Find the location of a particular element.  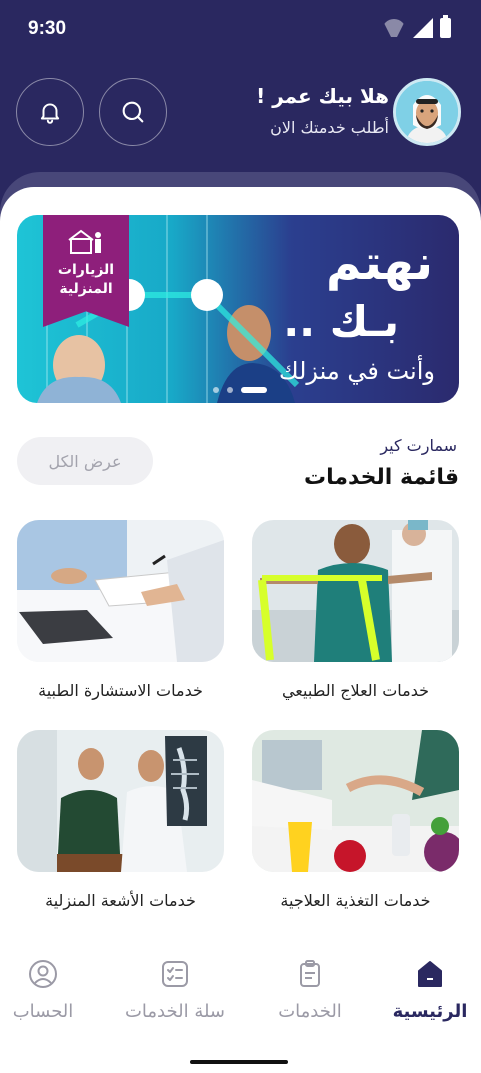

service-card-physiotherapy: خدمات العلاج الطبيعي is located at coordinates (355, 610).